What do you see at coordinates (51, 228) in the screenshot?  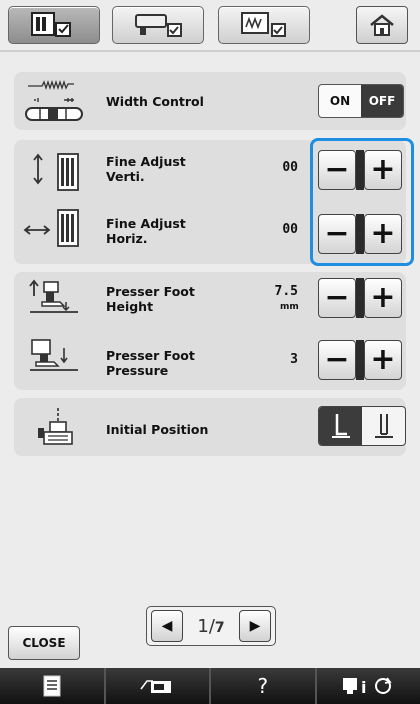 I see `fine-adjust-horizontal-icon` at bounding box center [51, 228].